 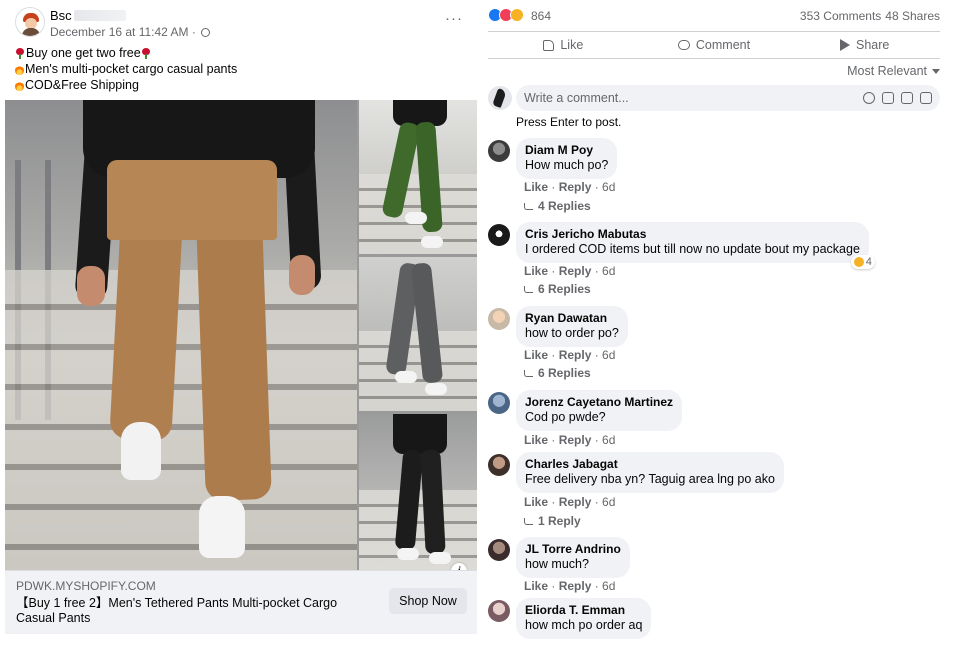 I want to click on product-photo-grey, so click(x=418, y=334).